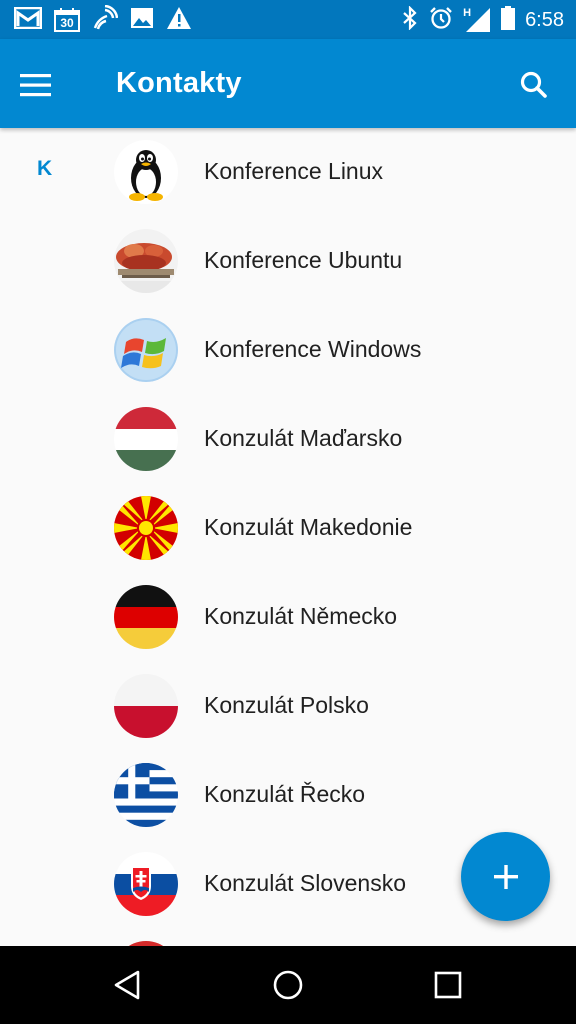  What do you see at coordinates (294, 171) in the screenshot?
I see `contact-name: Konference Linux` at bounding box center [294, 171].